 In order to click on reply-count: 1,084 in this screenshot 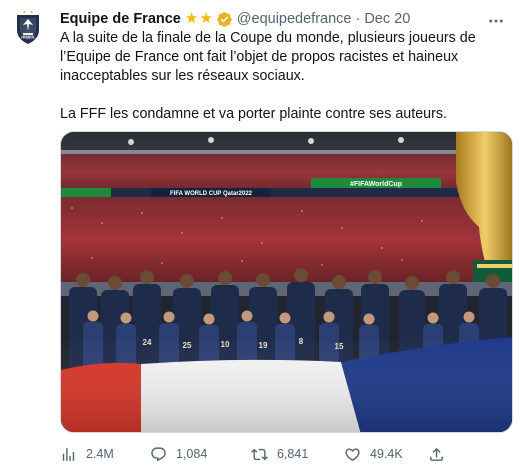, I will do `click(192, 454)`.